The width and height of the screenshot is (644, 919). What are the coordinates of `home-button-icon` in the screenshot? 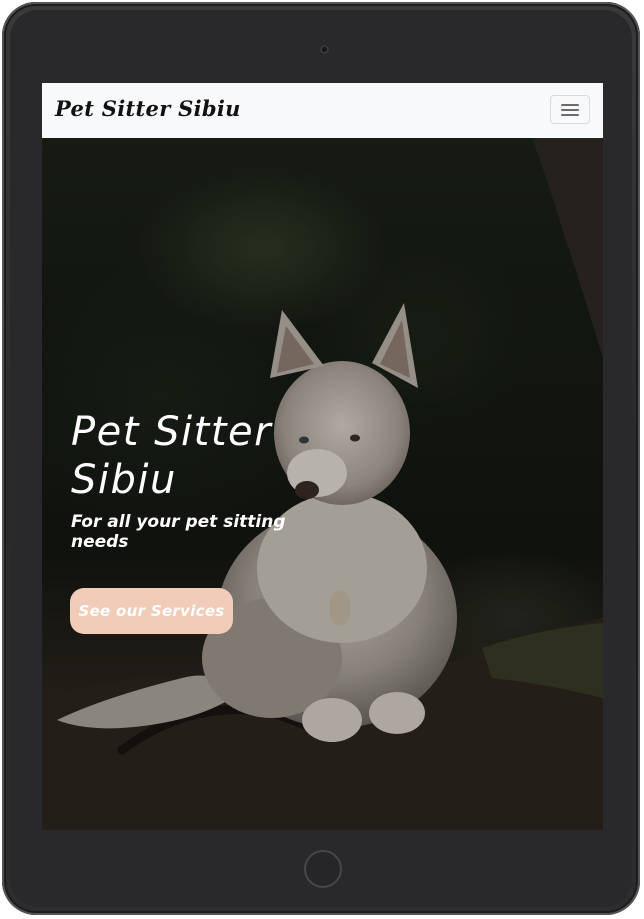 It's located at (323, 869).